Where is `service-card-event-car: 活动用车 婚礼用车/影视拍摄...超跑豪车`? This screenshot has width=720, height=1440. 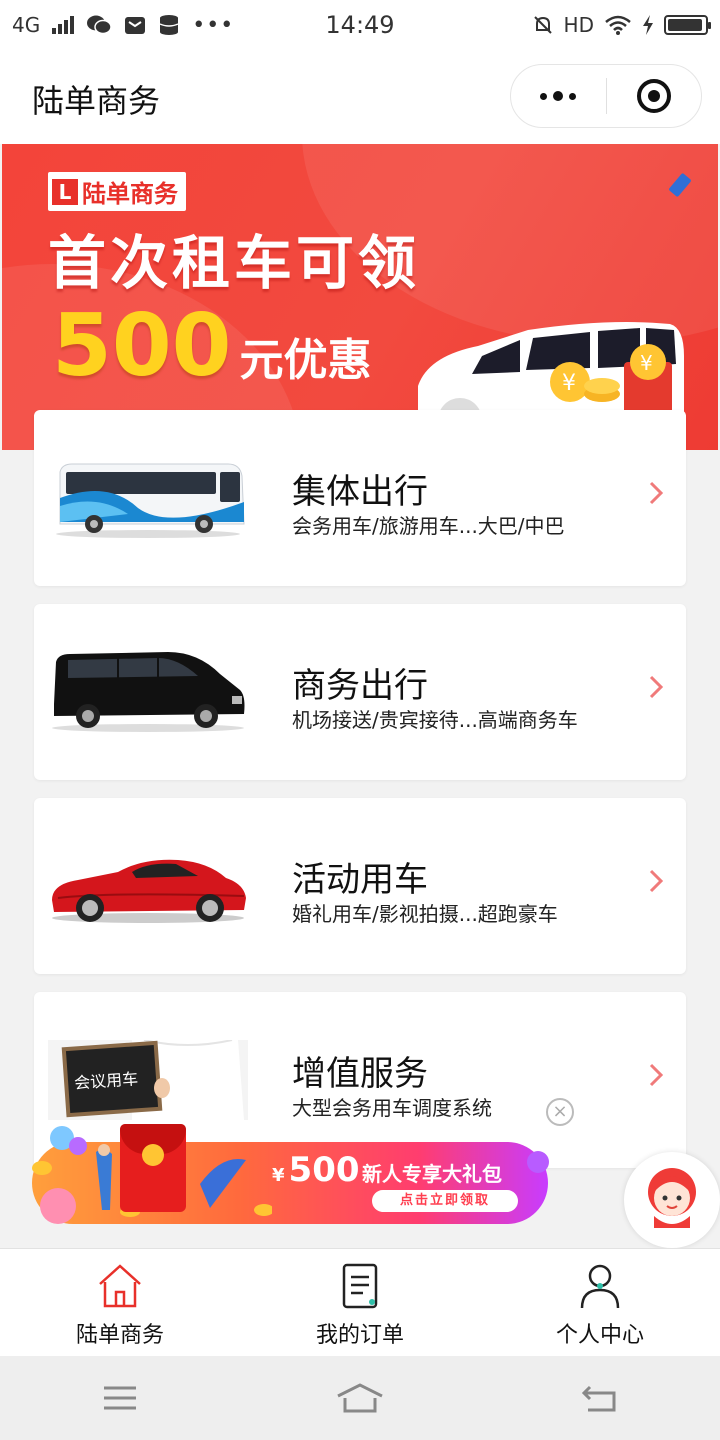
service-card-event-car: 活动用车 婚礼用车/影视拍摄...超跑豪车 is located at coordinates (360, 886).